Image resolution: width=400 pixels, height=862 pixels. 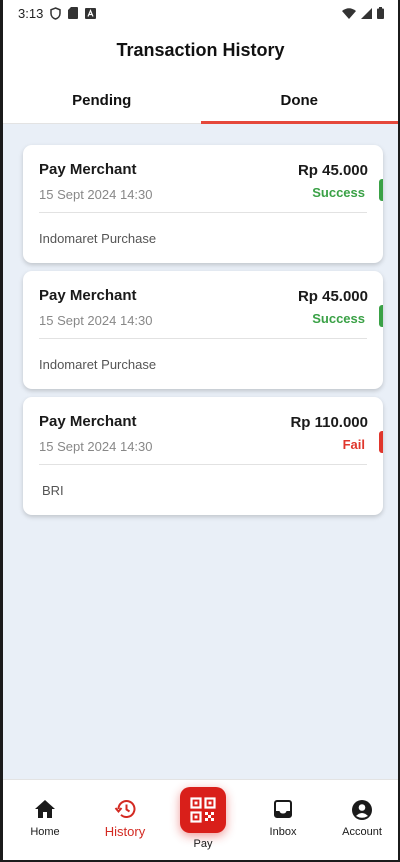 I want to click on nav-inbox: Inbox, so click(x=283, y=820).